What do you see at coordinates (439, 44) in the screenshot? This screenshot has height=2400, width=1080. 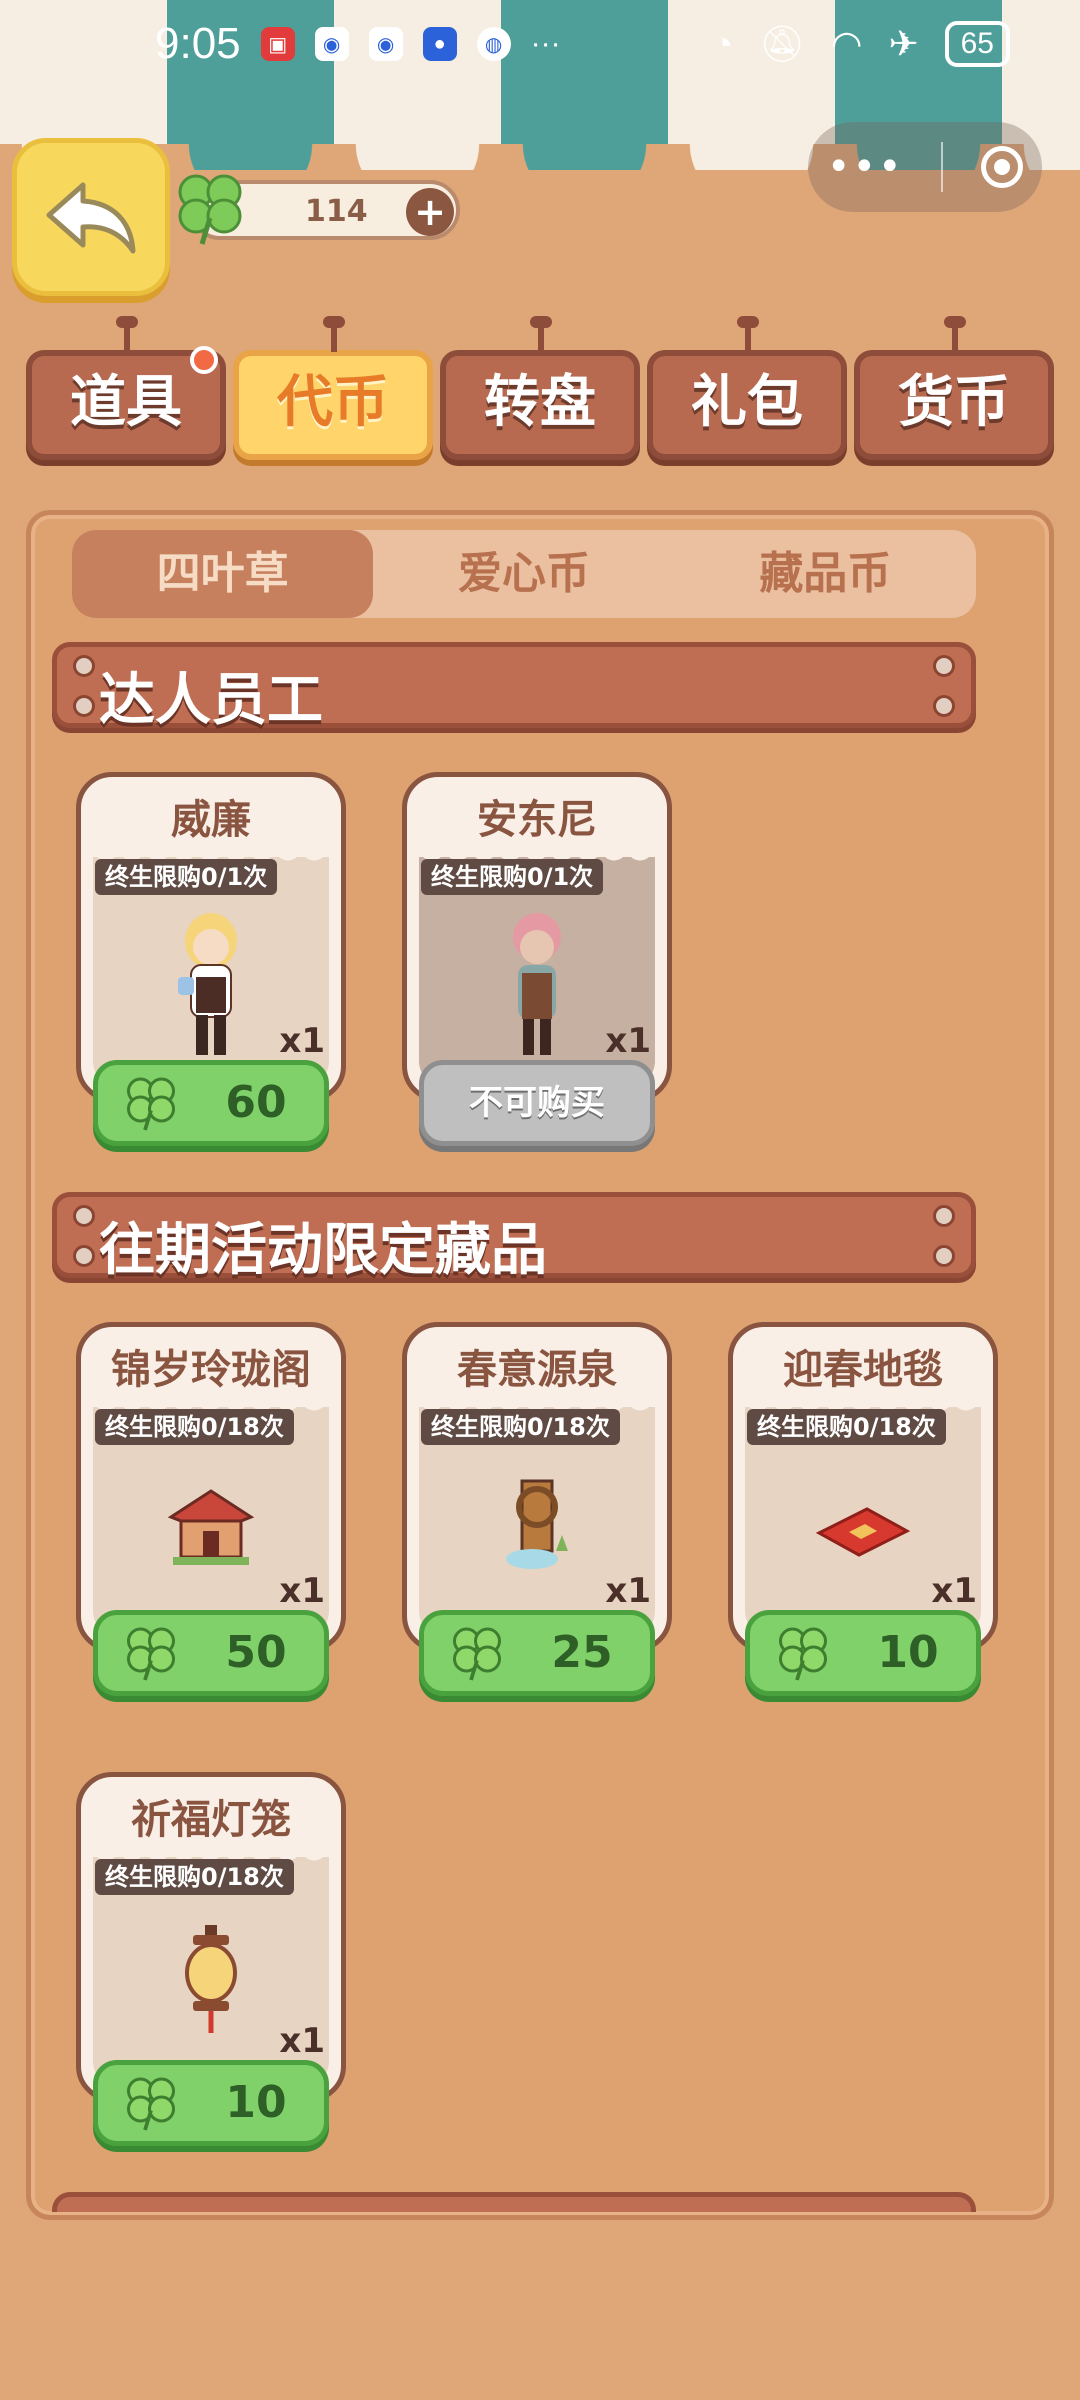 I see `bulb-icon: ●` at bounding box center [439, 44].